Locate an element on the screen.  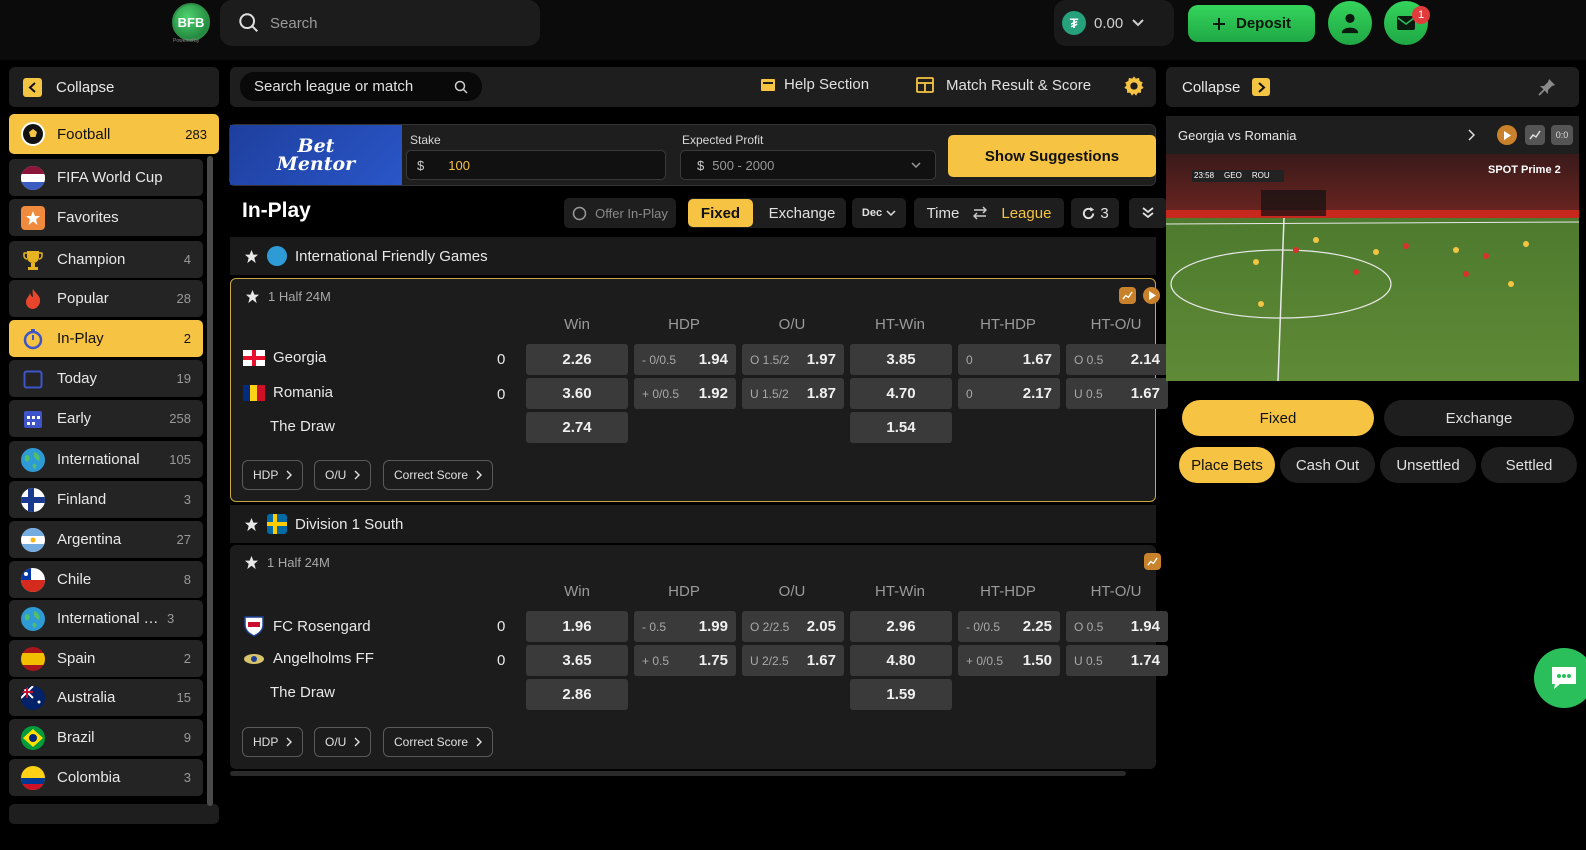
sidebar-item-popular: Popular 28 is located at coordinates (106, 298).